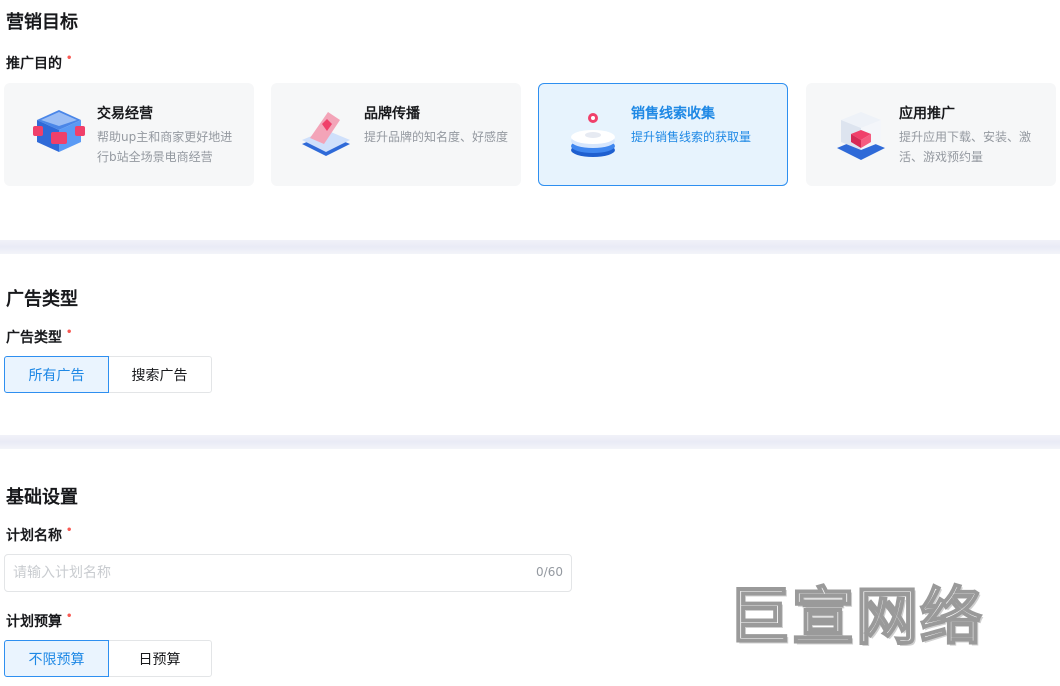 The height and width of the screenshot is (686, 1060). I want to click on card-desc: 提升销售线索的获取量, so click(691, 137).